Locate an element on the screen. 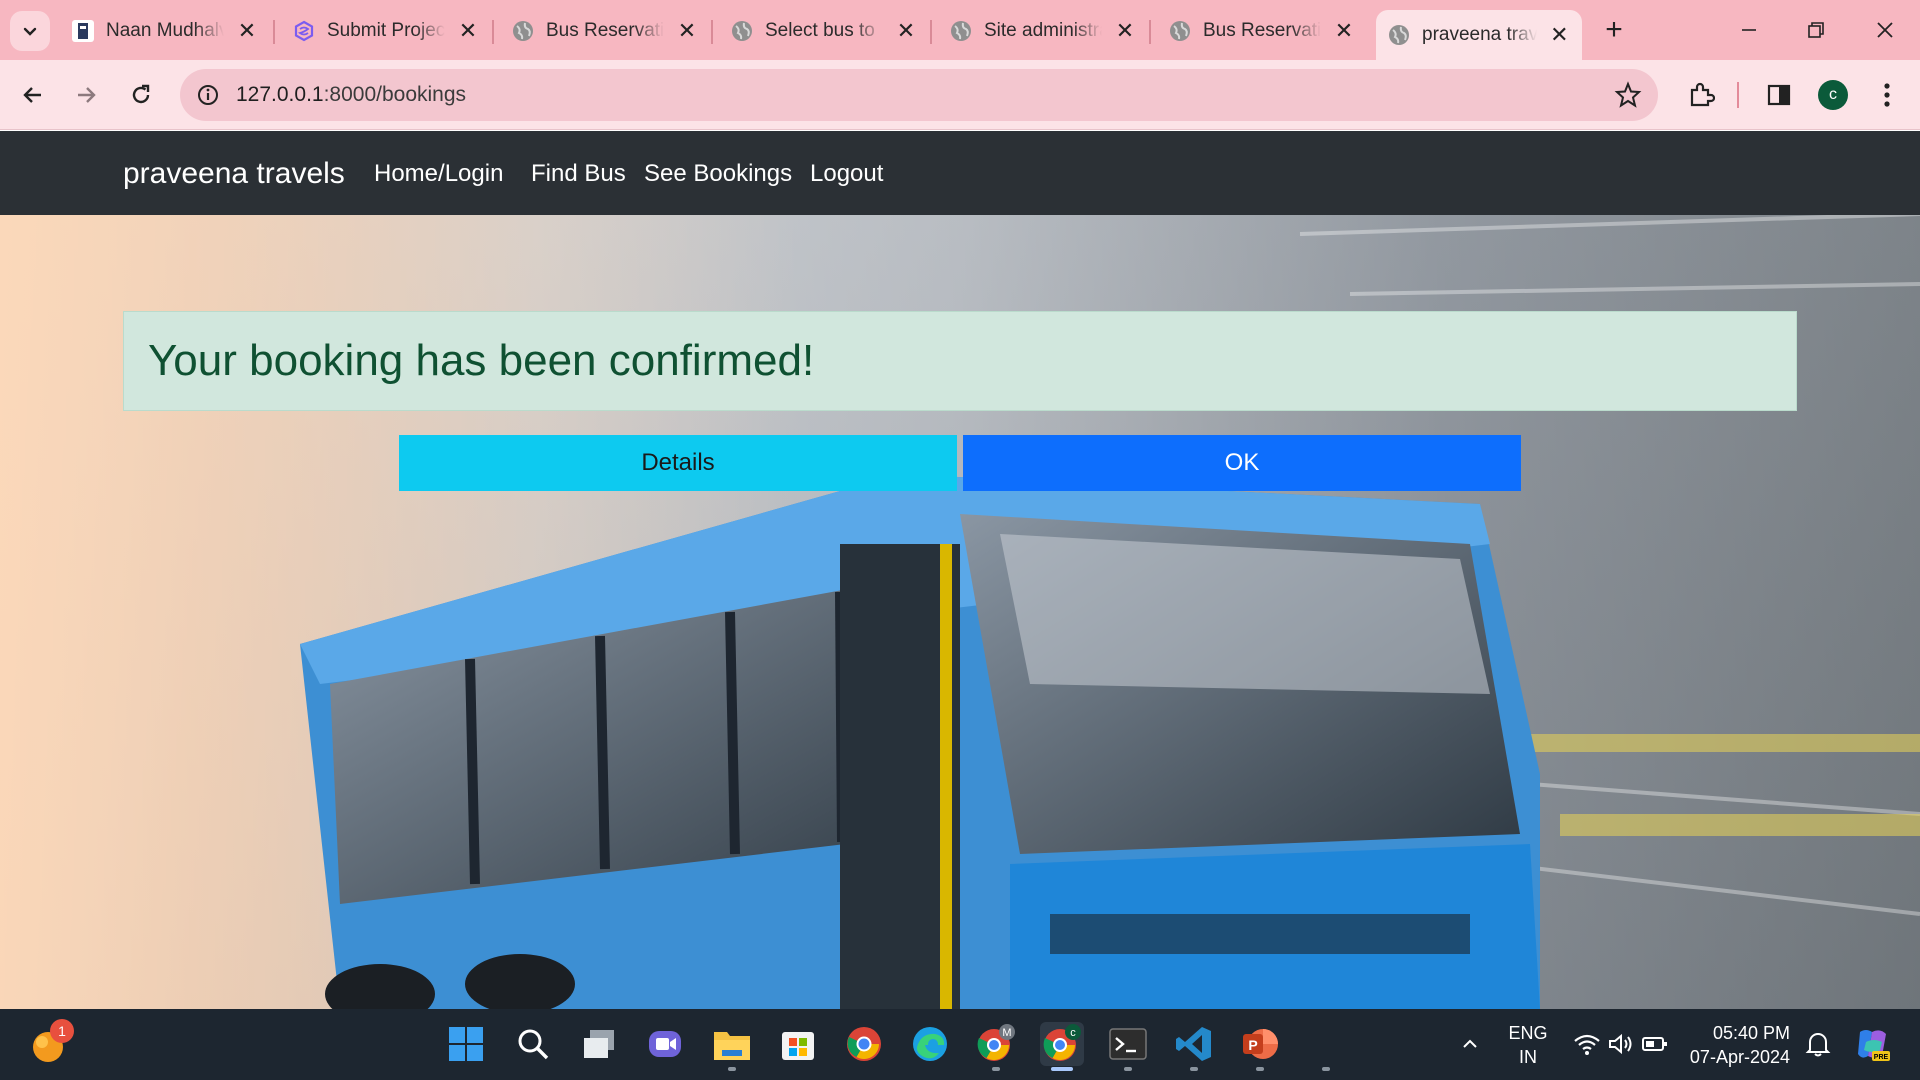 This screenshot has height=1080, width=1920. microsoft-store-button is located at coordinates (798, 1044).